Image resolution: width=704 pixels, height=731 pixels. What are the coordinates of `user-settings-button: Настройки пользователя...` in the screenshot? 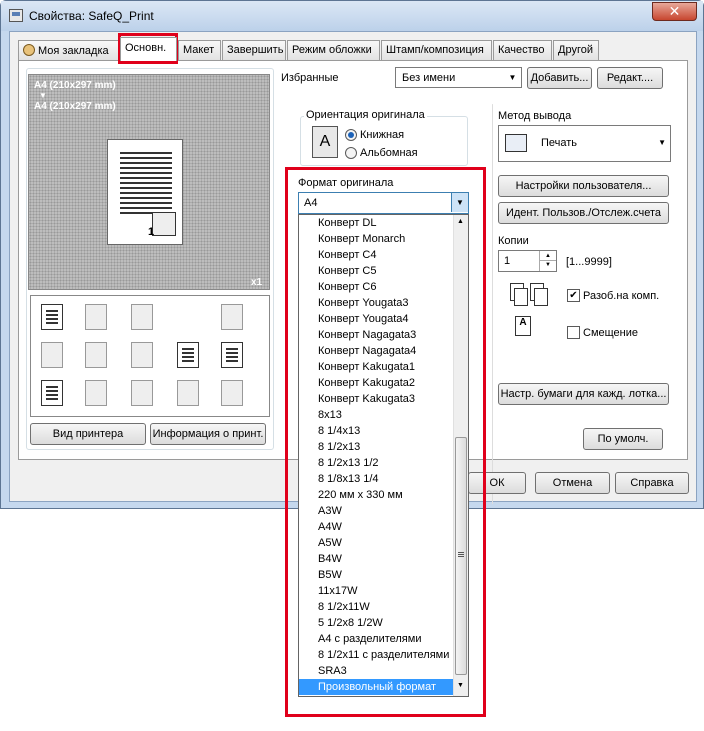 It's located at (583, 186).